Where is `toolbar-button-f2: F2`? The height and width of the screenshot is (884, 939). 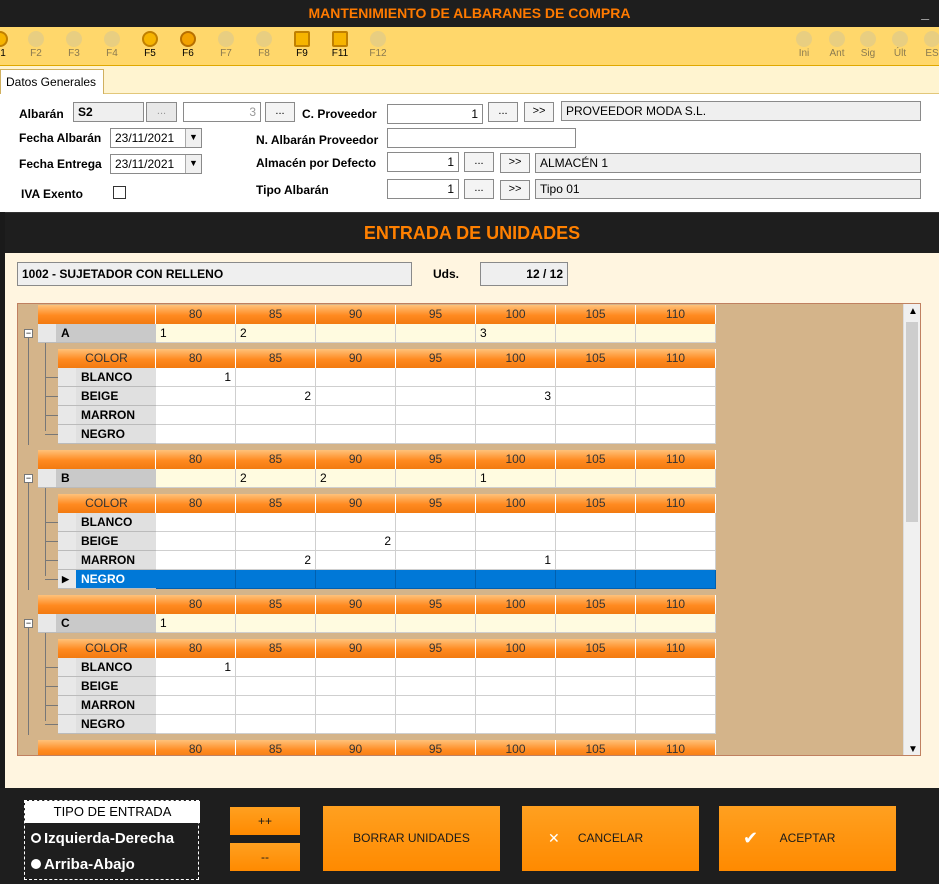 toolbar-button-f2: F2 is located at coordinates (36, 46).